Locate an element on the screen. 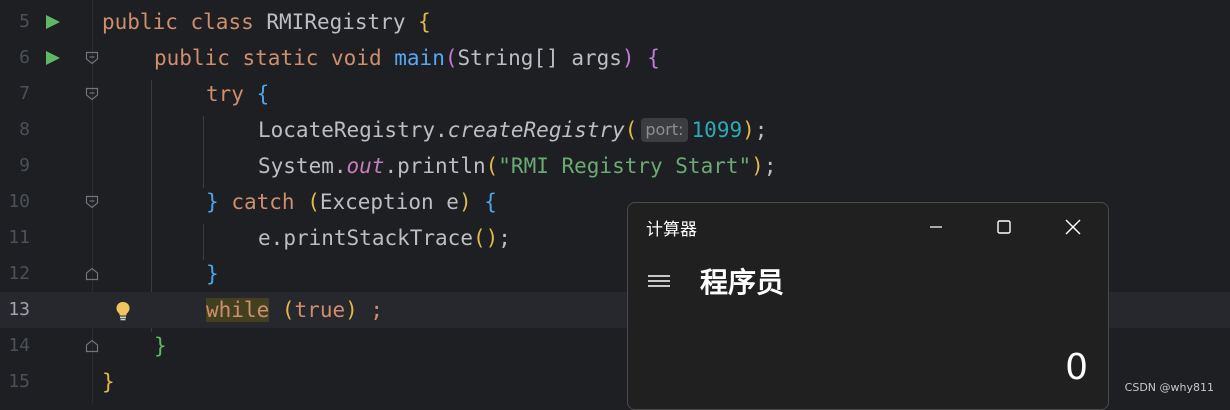 This screenshot has width=1230, height=410. line-number: 12 is located at coordinates (19, 273).